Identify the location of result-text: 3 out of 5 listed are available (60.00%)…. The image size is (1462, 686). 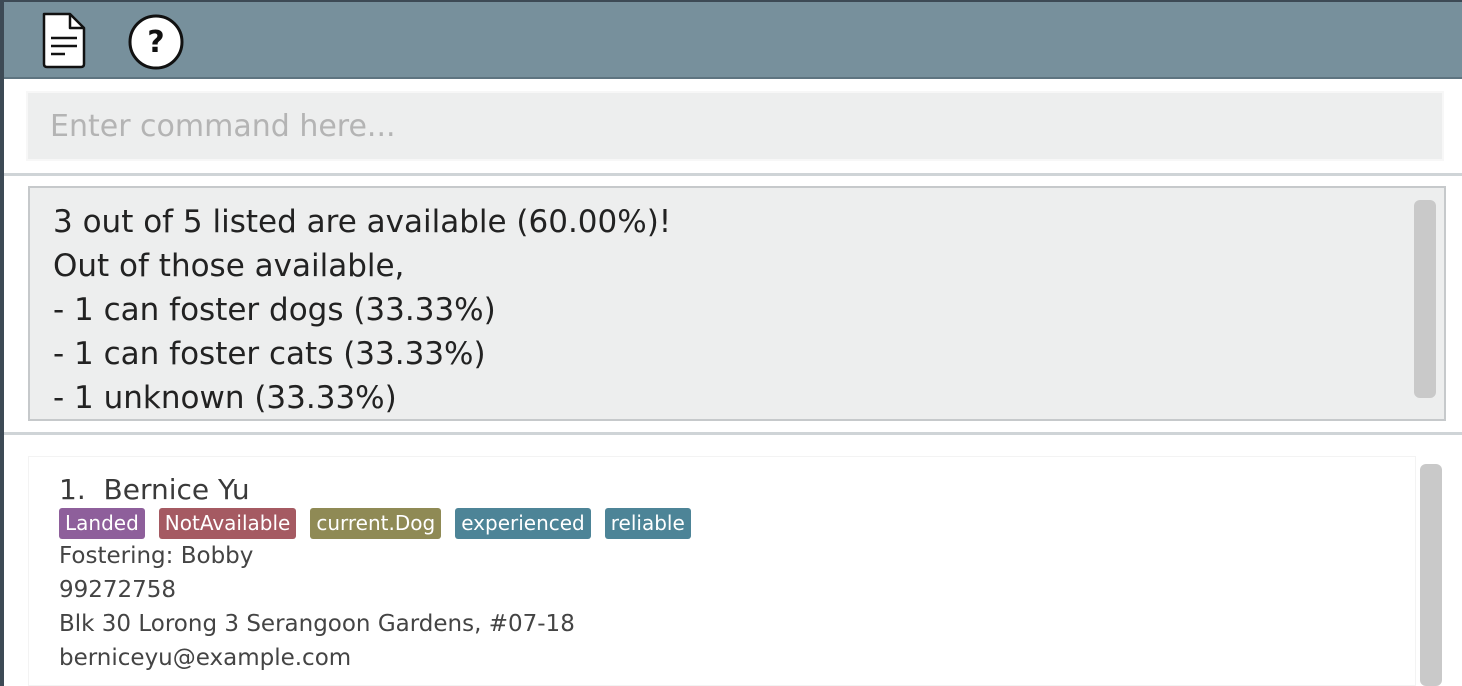
(362, 309).